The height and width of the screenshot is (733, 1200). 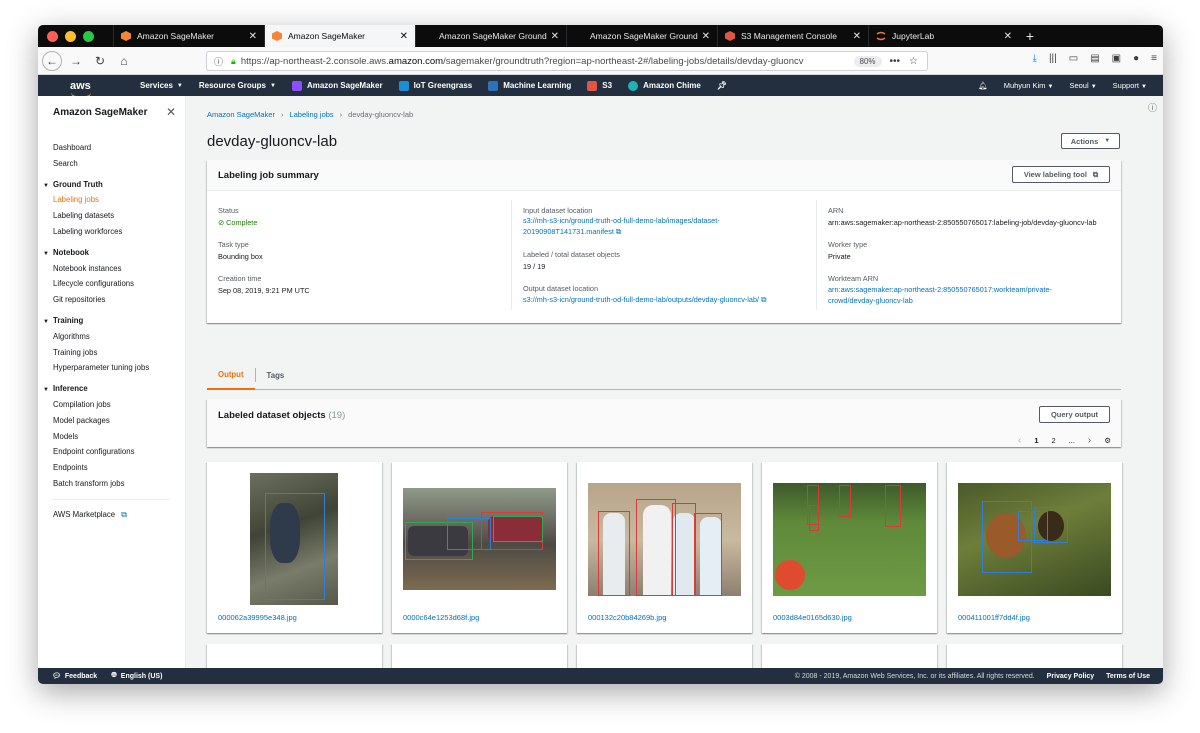 I want to click on sidebar-item-training-jobs: Training jobs, so click(x=111, y=353).